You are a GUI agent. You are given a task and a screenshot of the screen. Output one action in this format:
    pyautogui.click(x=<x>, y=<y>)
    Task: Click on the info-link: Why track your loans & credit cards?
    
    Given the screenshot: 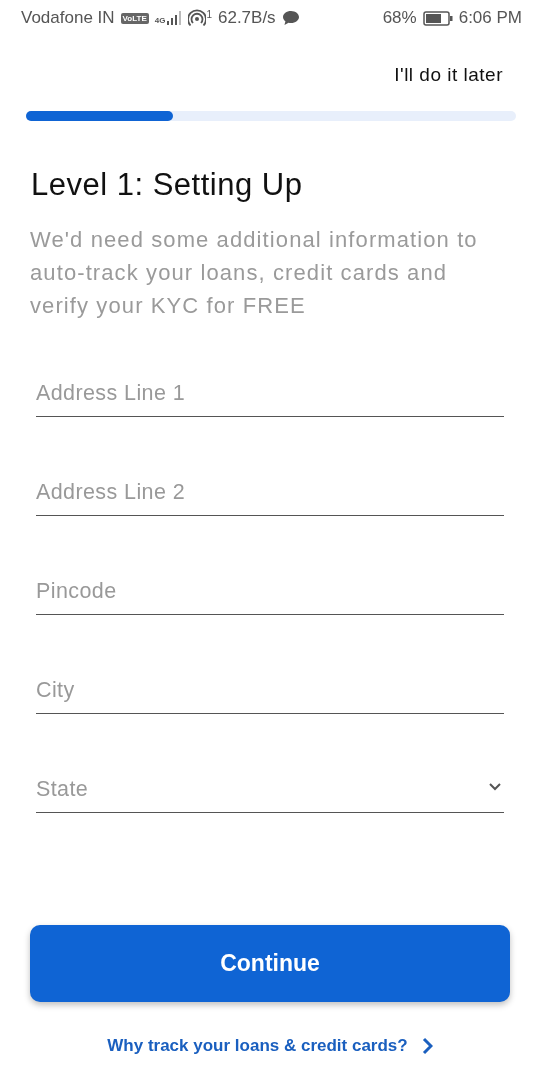 What is the action you would take?
    pyautogui.click(x=257, y=1046)
    